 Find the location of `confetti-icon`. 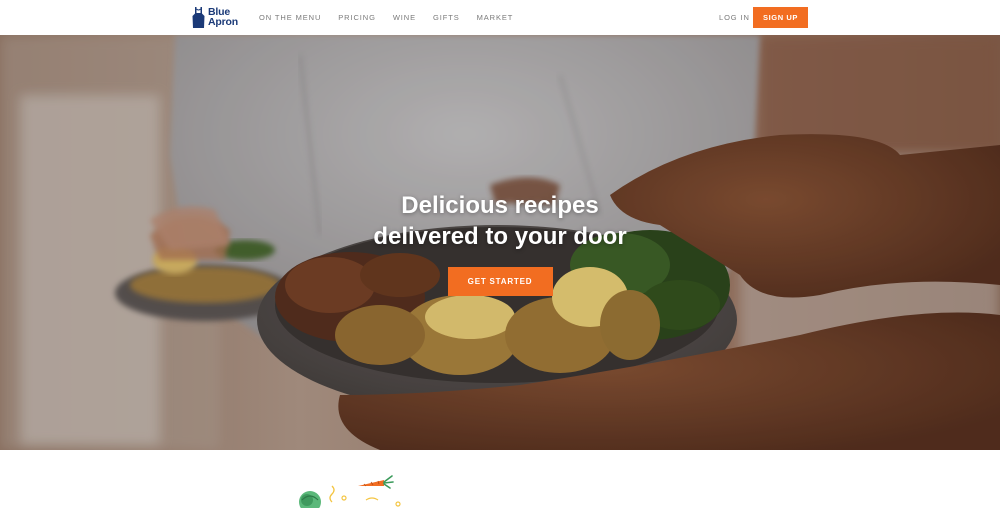

confetti-icon is located at coordinates (365, 496).